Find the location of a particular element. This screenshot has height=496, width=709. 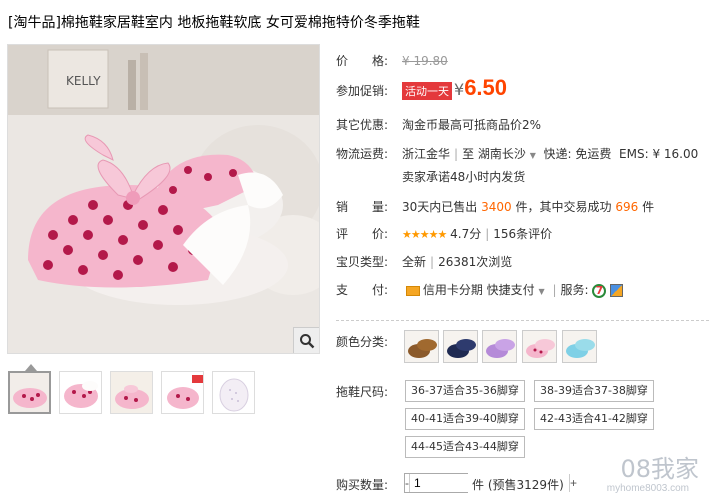

sales-row: 销 量: 30天内已售出 3400 件，其中交易成功 696 件 is located at coordinates (495, 206).